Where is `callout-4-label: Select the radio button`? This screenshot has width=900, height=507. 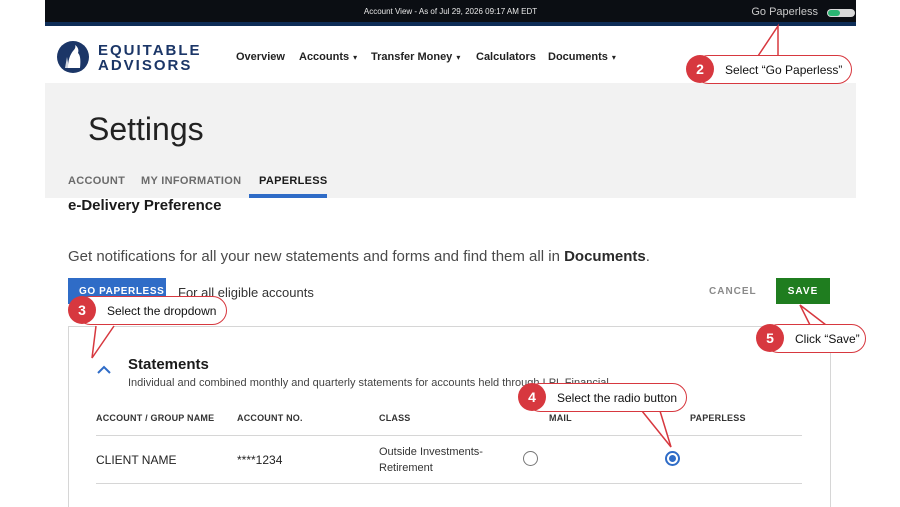 callout-4-label: Select the radio button is located at coordinates (617, 398).